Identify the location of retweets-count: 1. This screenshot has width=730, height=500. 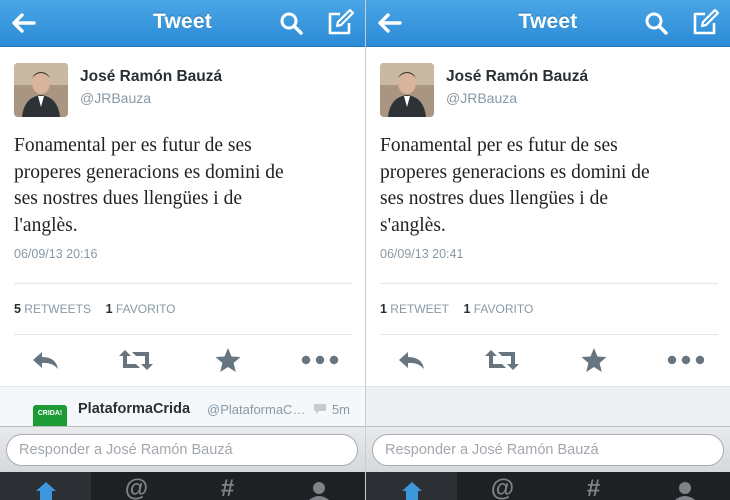
(383, 309).